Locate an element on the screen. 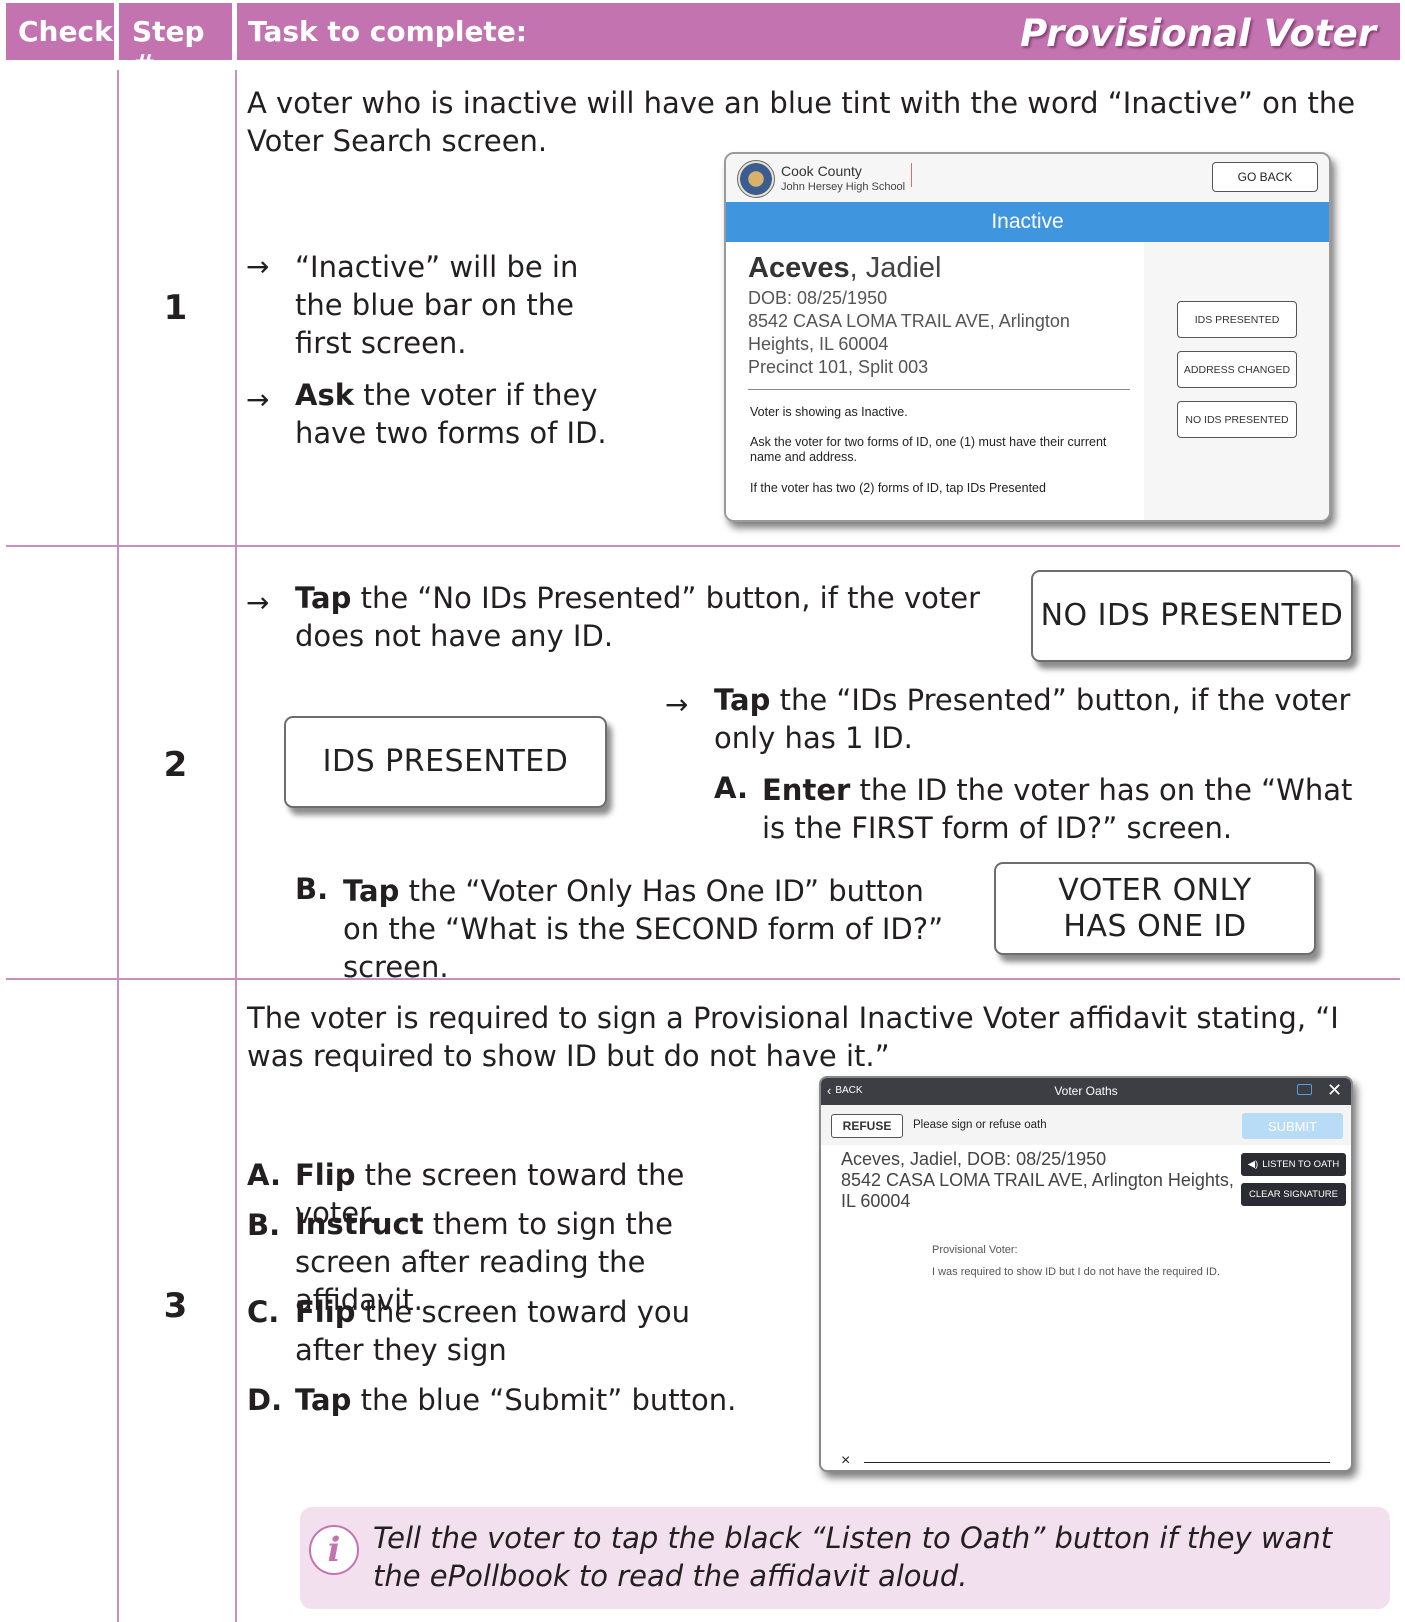 The height and width of the screenshot is (1622, 1405). header-task-label: Task to complete: is located at coordinates (388, 31).